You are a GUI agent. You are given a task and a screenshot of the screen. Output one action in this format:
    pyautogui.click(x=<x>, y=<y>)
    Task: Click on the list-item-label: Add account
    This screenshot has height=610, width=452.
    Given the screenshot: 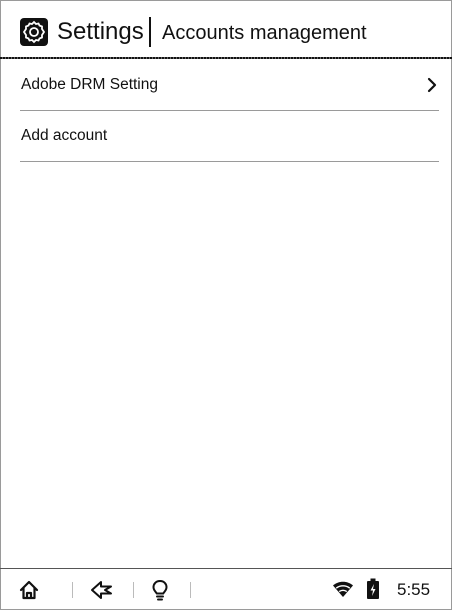 What is the action you would take?
    pyautogui.click(x=64, y=135)
    